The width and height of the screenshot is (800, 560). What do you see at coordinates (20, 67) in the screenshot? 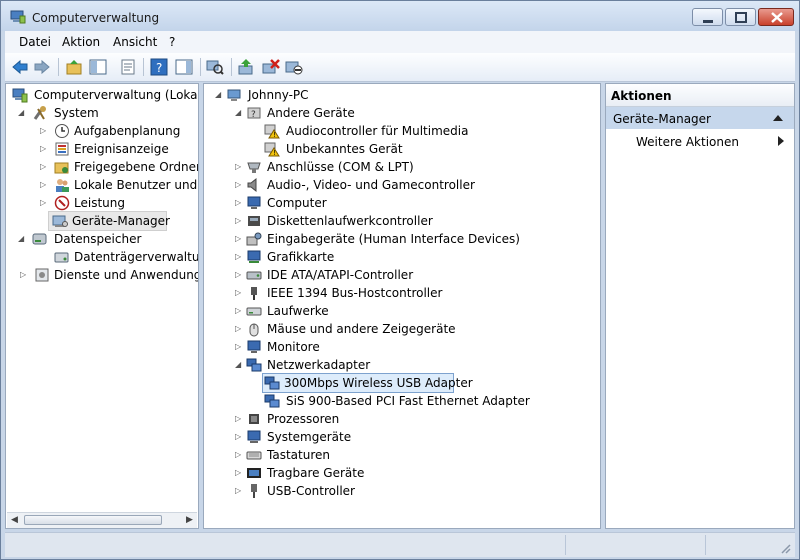
I see `back-arrow-icon` at bounding box center [20, 67].